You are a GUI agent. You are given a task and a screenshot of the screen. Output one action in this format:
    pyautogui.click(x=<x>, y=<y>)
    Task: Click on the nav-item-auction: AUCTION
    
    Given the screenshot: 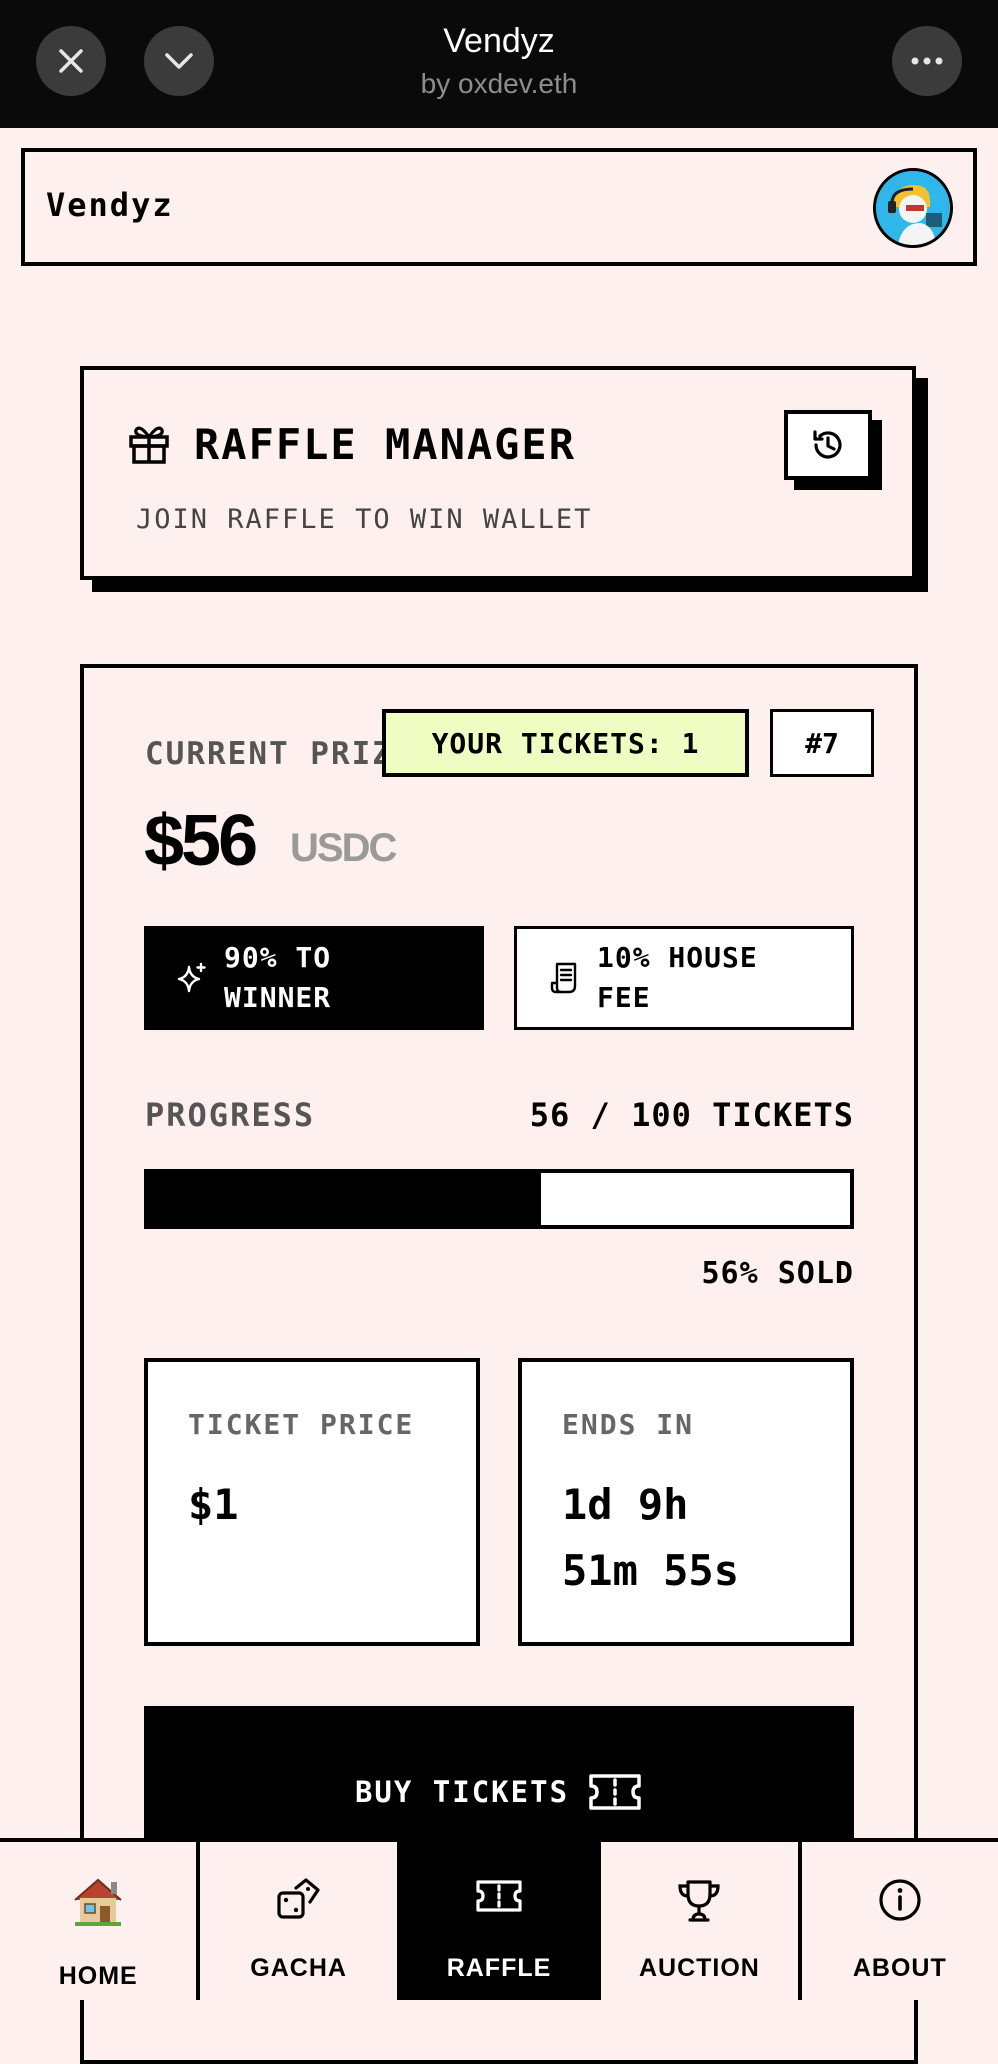 What is the action you would take?
    pyautogui.click(x=701, y=1921)
    